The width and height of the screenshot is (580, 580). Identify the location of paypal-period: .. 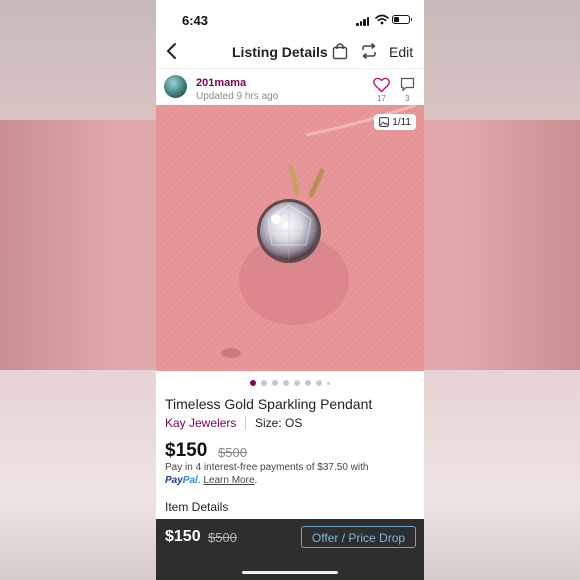
(199, 480).